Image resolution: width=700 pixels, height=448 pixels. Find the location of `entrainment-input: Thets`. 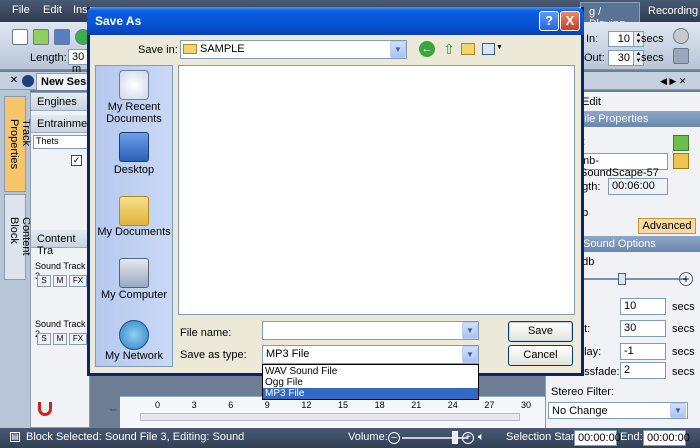

entrainment-input: Thets is located at coordinates (61, 142).